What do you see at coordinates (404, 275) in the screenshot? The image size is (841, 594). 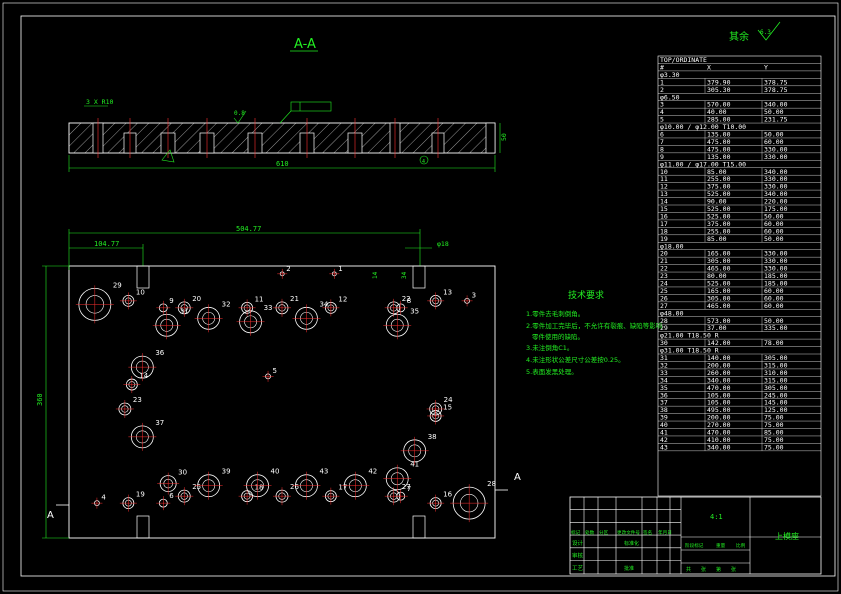 I see `depth2-dim: 34` at bounding box center [404, 275].